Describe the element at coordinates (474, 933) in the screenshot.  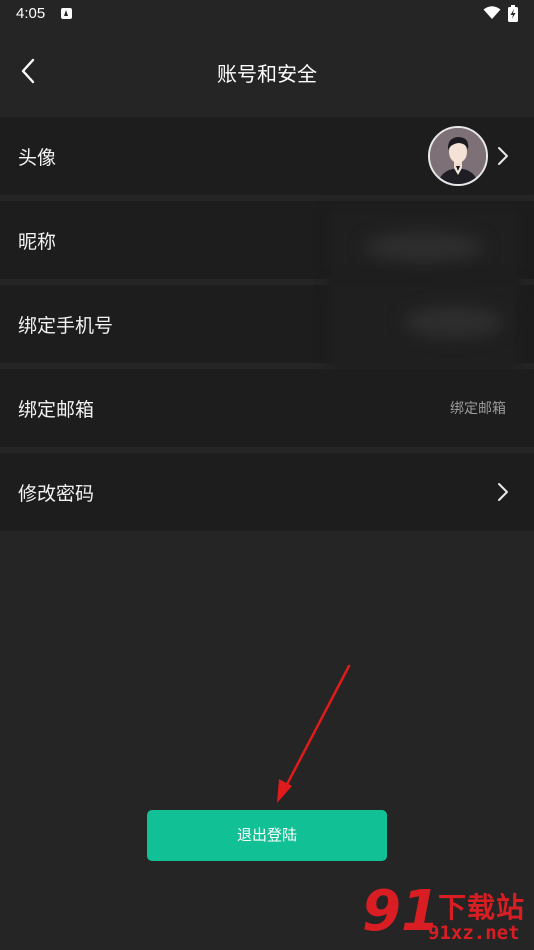
I see `watermark-url: 91xz.net` at that location.